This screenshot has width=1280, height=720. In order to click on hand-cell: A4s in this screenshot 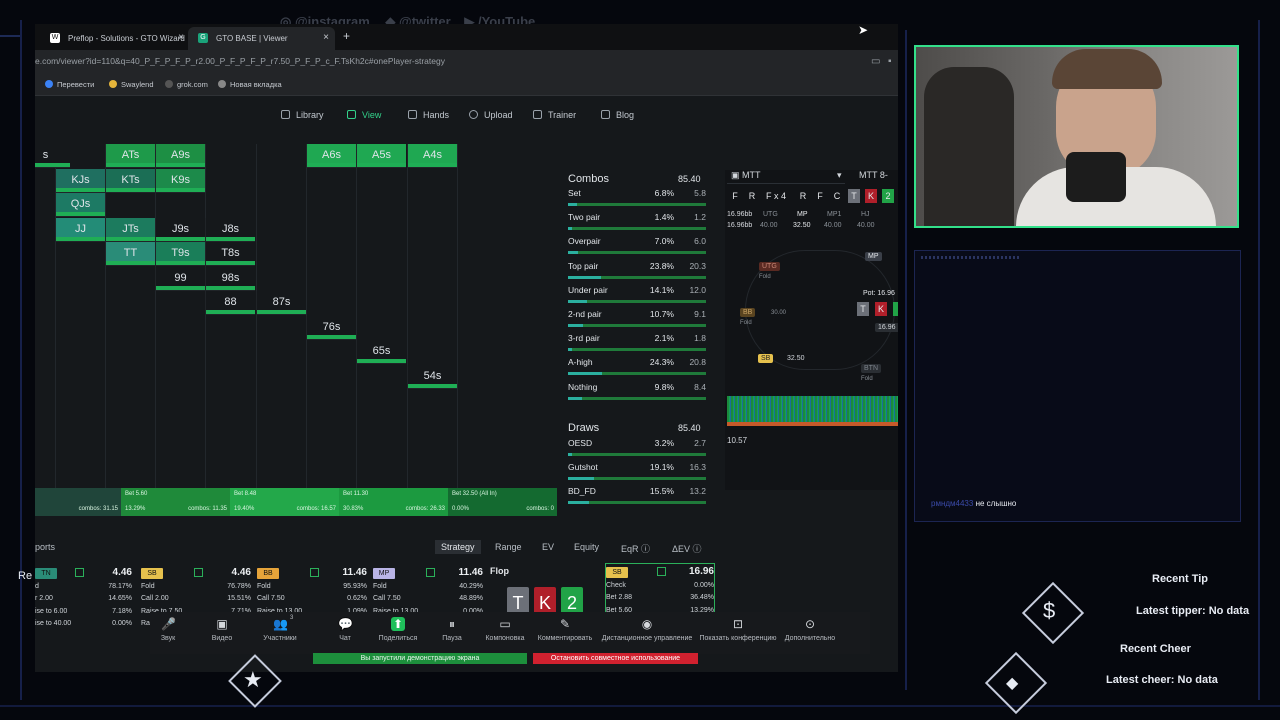, I will do `click(432, 156)`.